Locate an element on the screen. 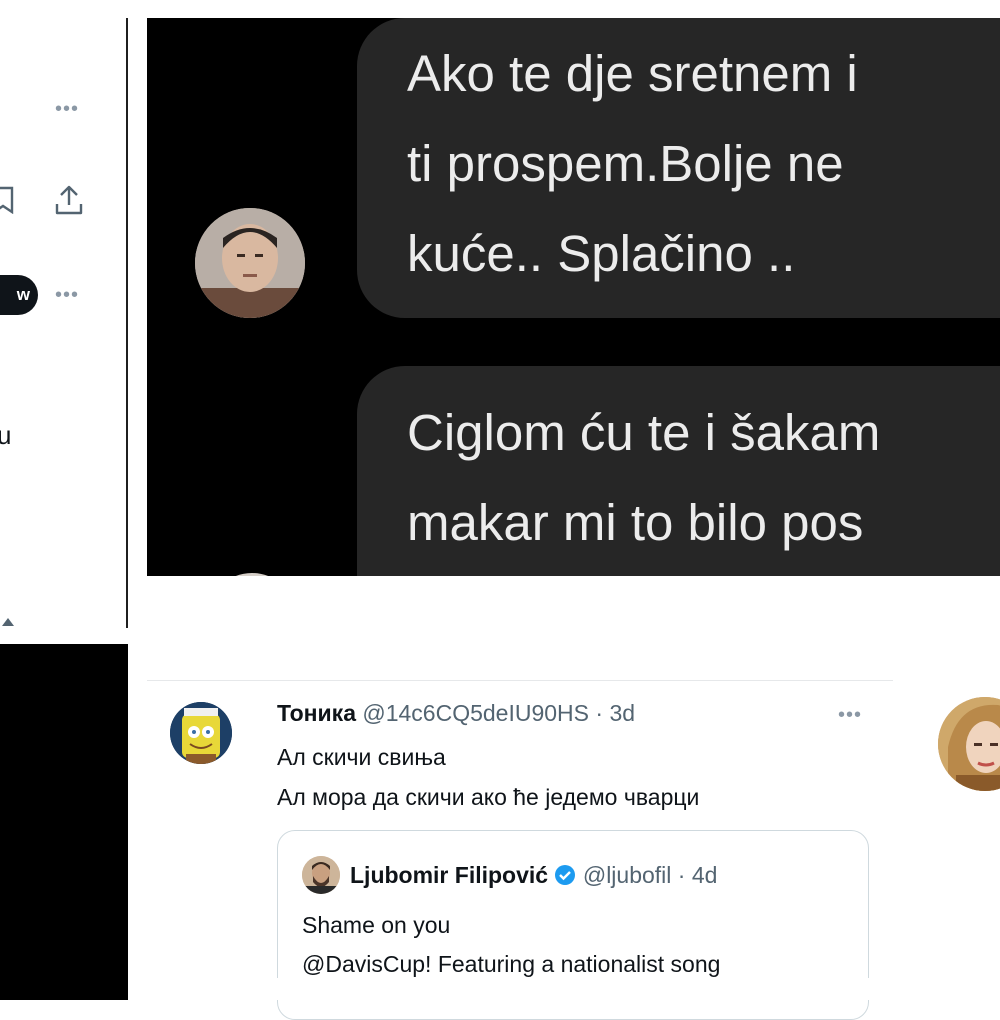  tweet-header: Тоника @14c6CQ5deIU90HS · 3d is located at coordinates (456, 713).